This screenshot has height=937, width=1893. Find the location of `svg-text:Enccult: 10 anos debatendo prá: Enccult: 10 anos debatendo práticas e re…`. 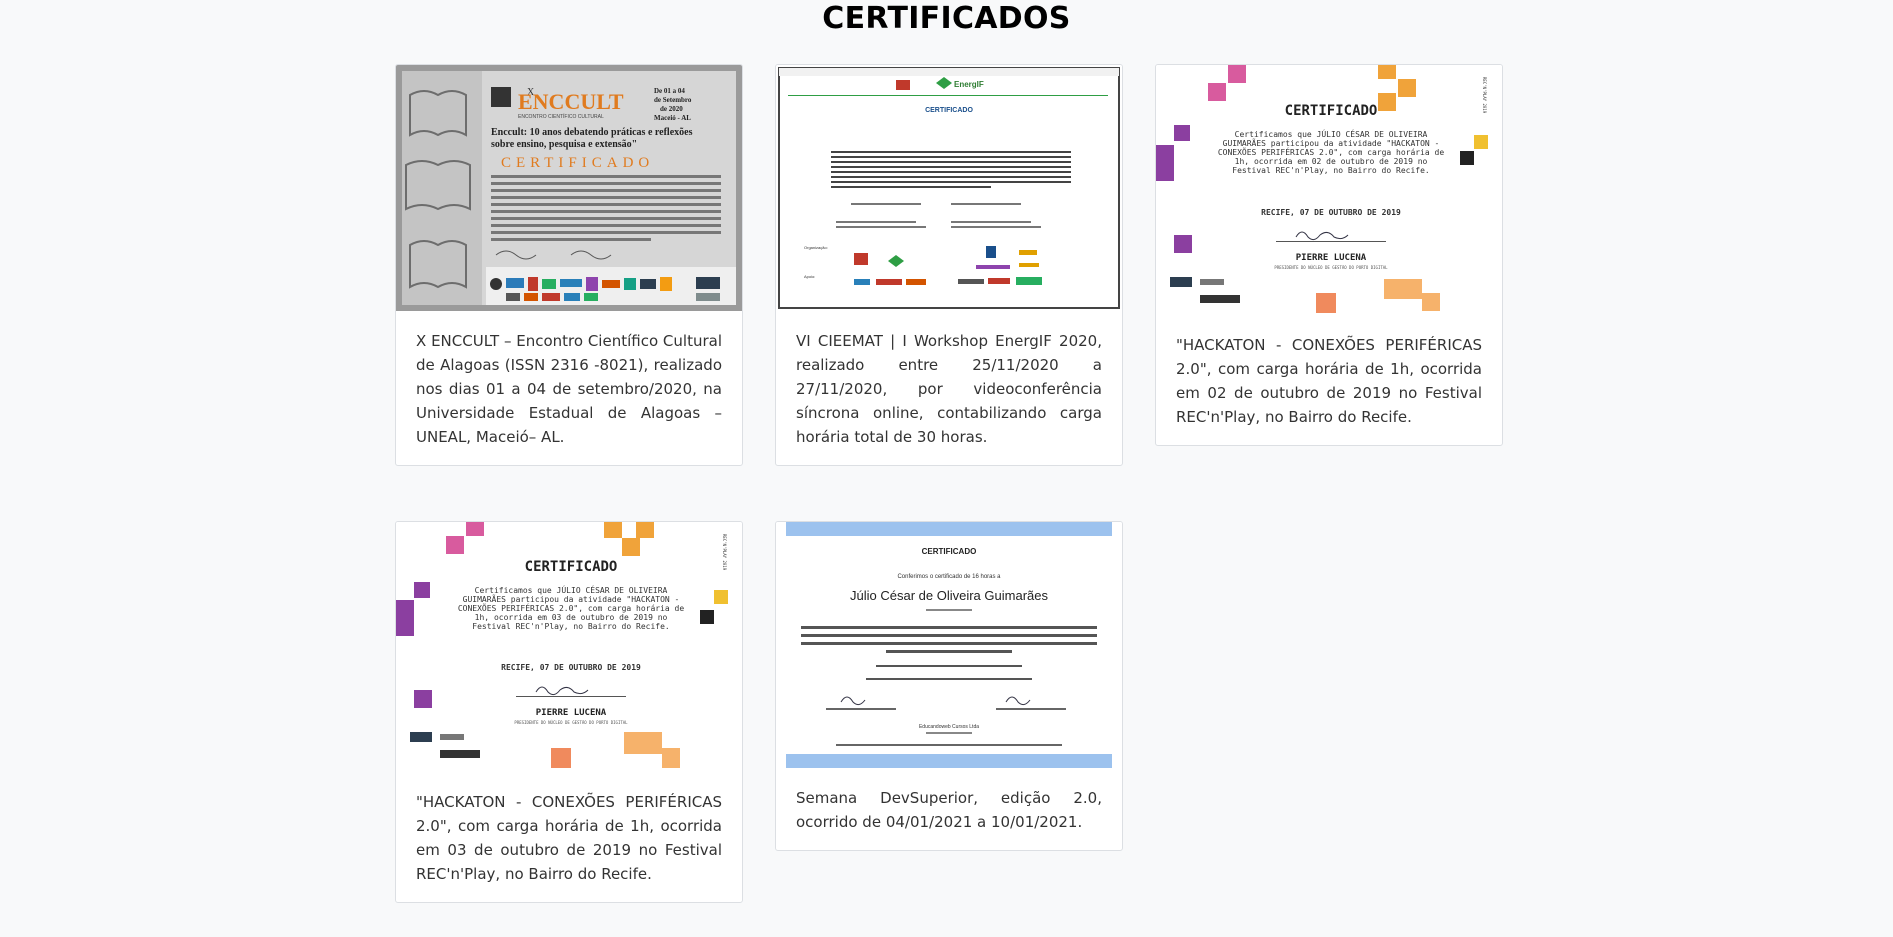

svg-text:Enccult: 10 anos debatendo prá: Enccult: 10 anos debatendo práticas e re… is located at coordinates (592, 132).